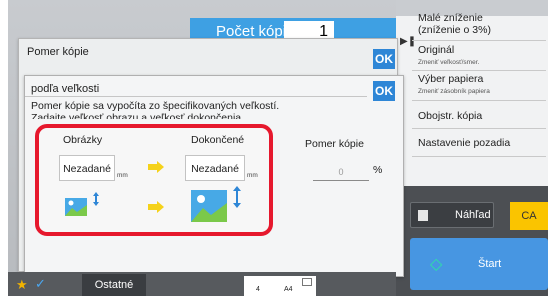  I want to click on background-setting-label: Nastavenie pozadia, so click(464, 143).